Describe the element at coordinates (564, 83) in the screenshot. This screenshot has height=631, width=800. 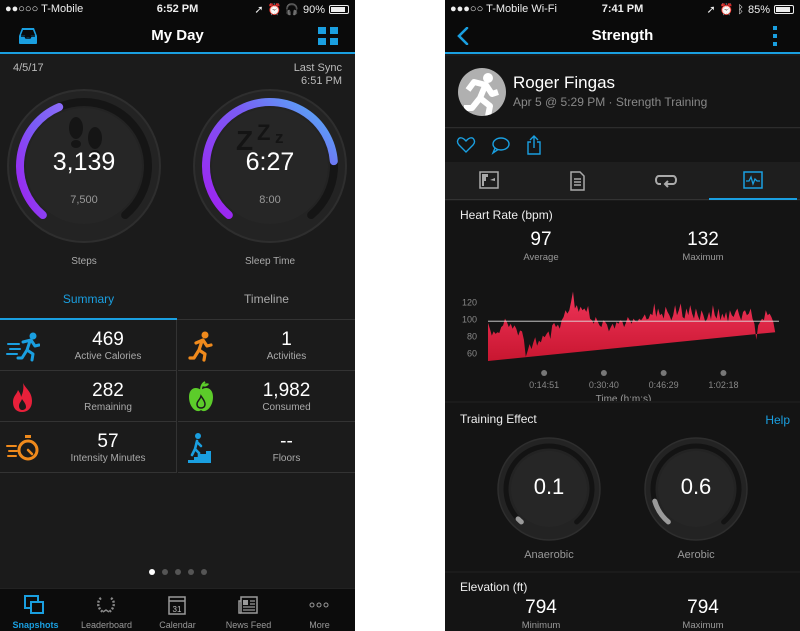
I see `athlete-name: Roger Fingas` at that location.